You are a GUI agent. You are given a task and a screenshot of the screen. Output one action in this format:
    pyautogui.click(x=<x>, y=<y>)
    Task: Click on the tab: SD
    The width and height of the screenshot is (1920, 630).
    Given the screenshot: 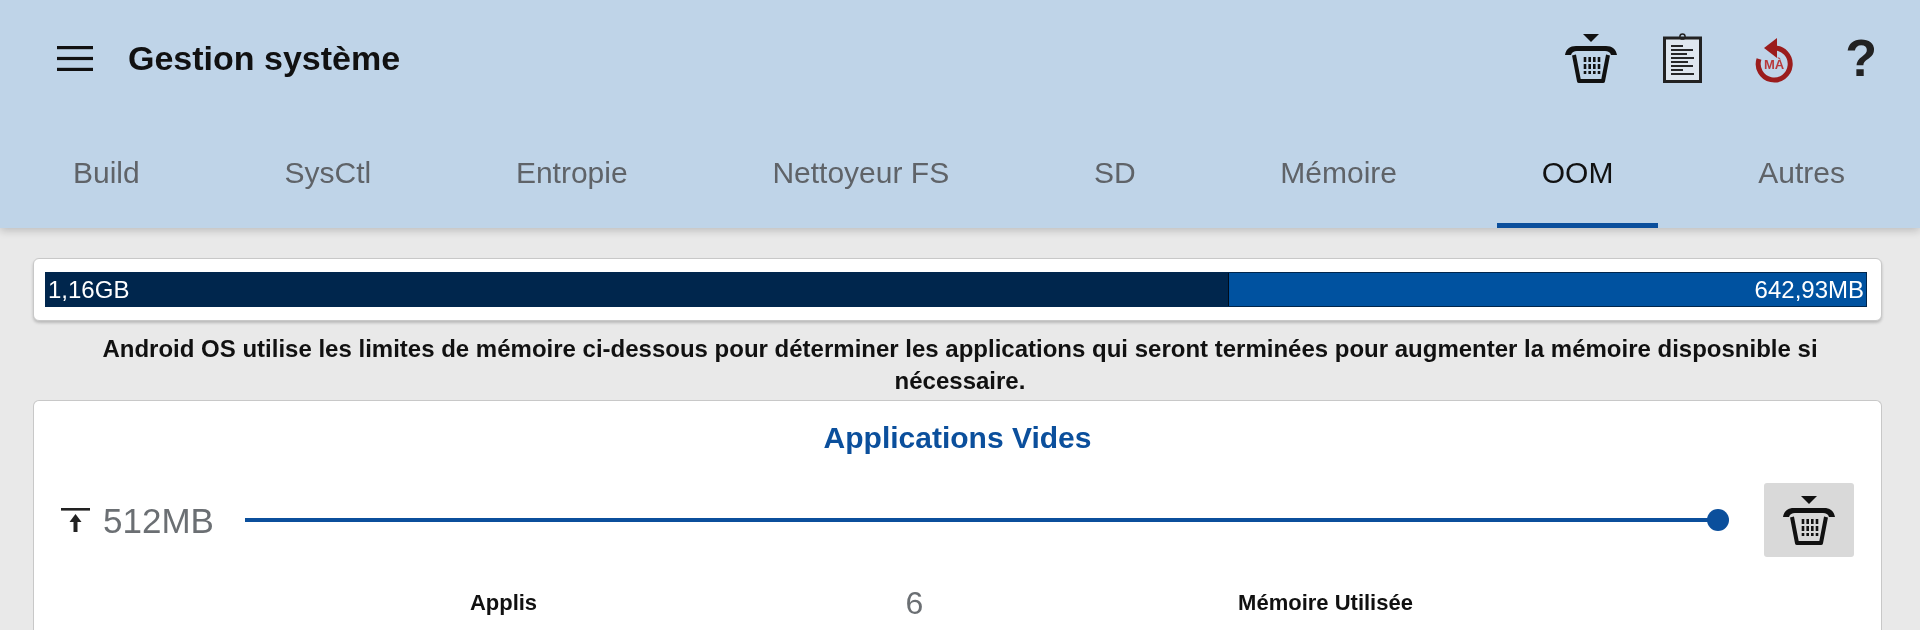 What is the action you would take?
    pyautogui.click(x=1114, y=172)
    